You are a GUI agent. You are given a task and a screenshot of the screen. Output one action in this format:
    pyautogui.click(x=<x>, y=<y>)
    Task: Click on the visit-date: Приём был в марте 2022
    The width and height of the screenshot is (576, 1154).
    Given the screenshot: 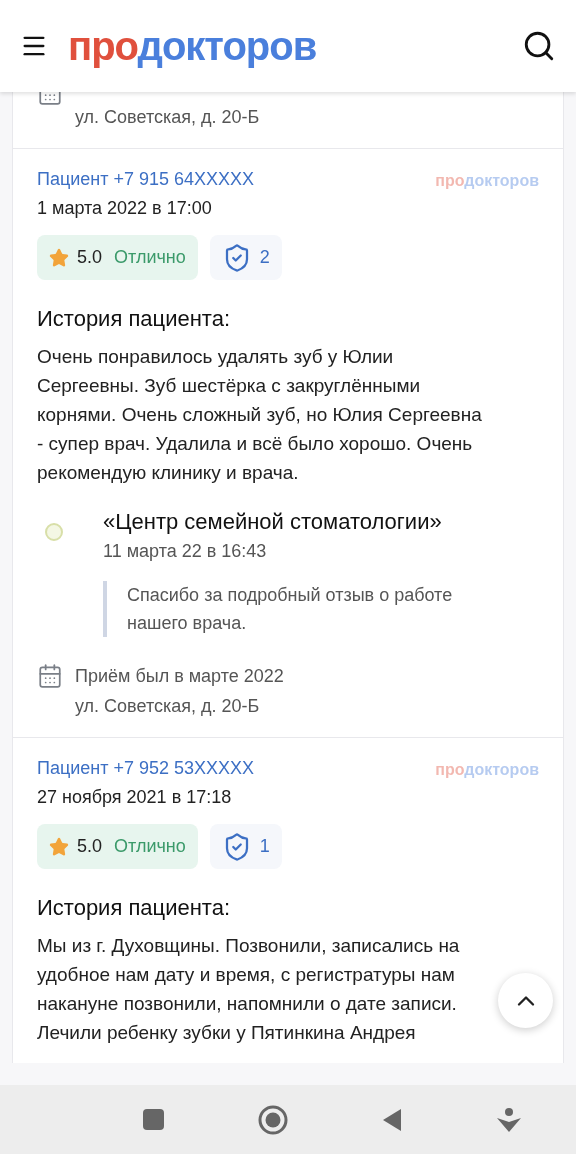 What is the action you would take?
    pyautogui.click(x=179, y=676)
    